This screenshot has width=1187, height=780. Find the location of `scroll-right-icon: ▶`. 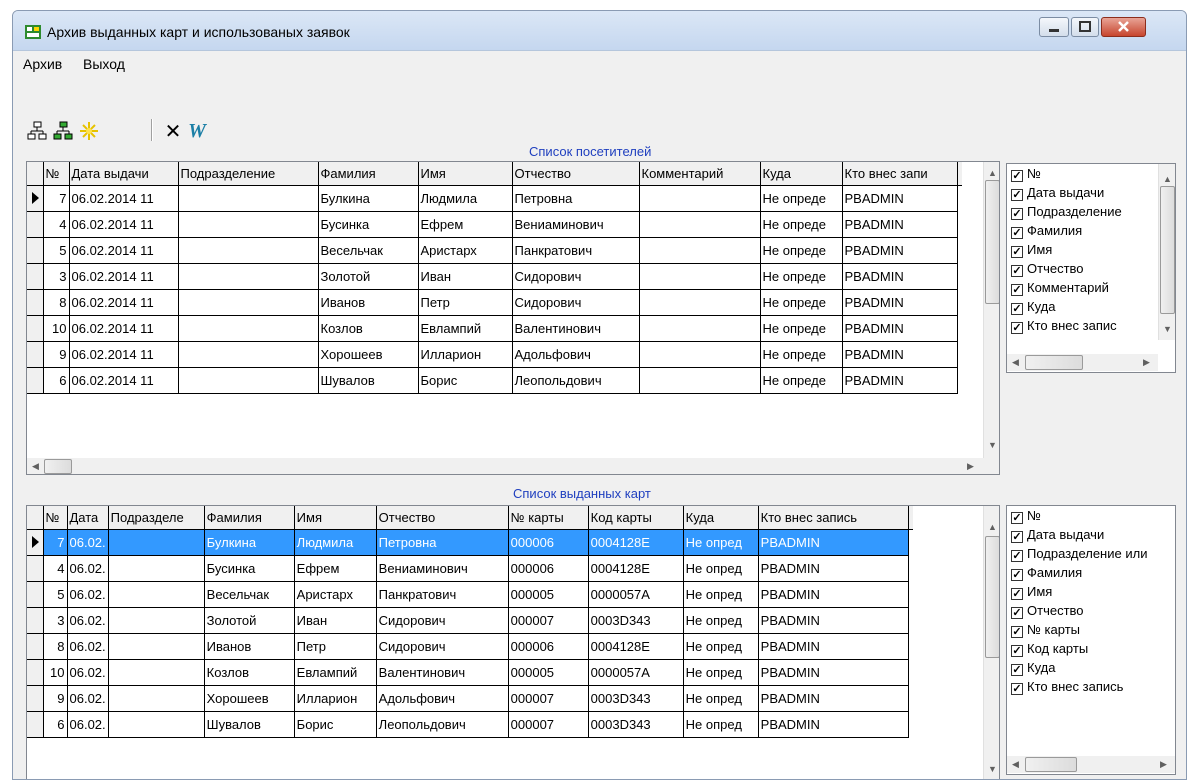

scroll-right-icon: ▶ is located at coordinates (1146, 362).